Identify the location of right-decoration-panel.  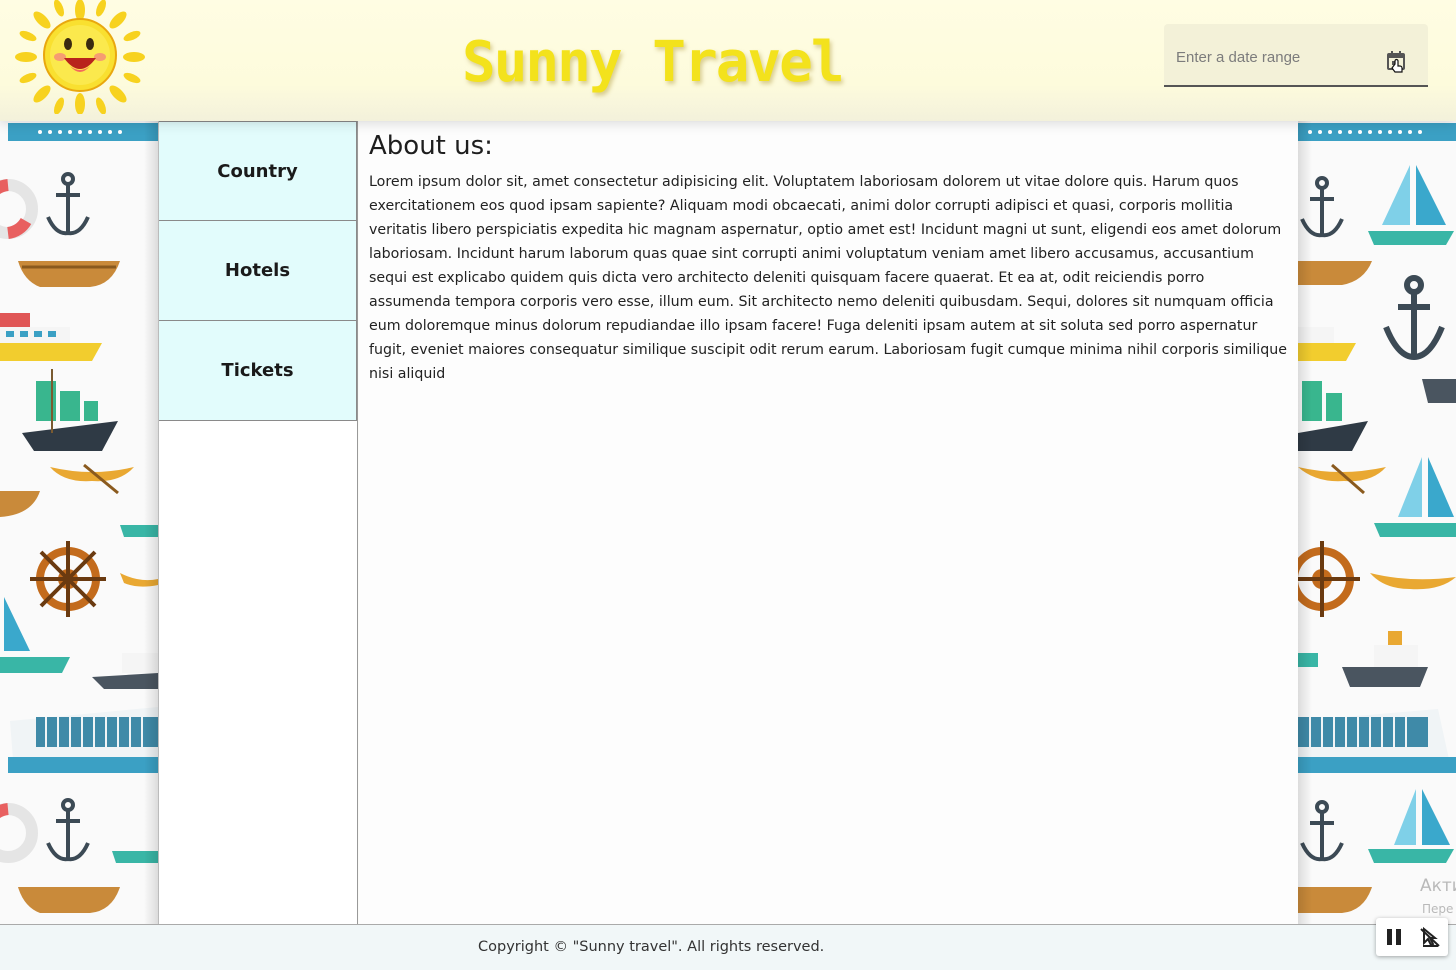
(1377, 522).